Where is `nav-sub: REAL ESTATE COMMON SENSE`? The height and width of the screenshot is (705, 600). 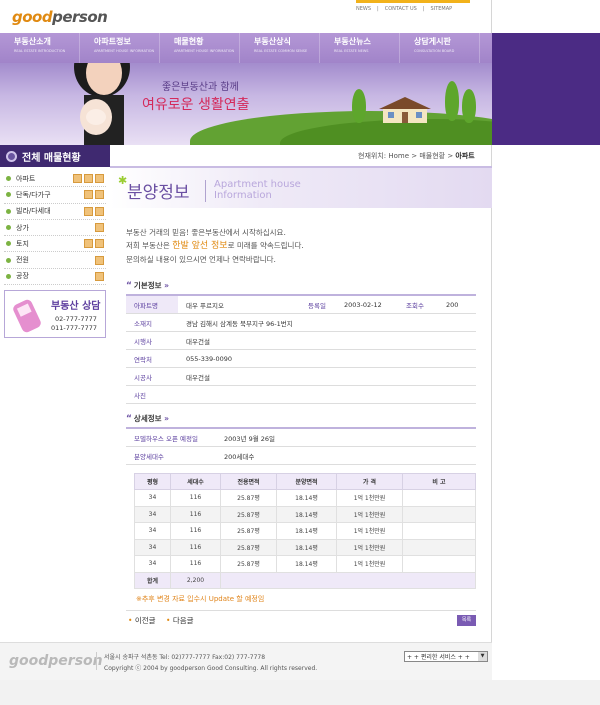 nav-sub: REAL ESTATE COMMON SENSE is located at coordinates (281, 51).